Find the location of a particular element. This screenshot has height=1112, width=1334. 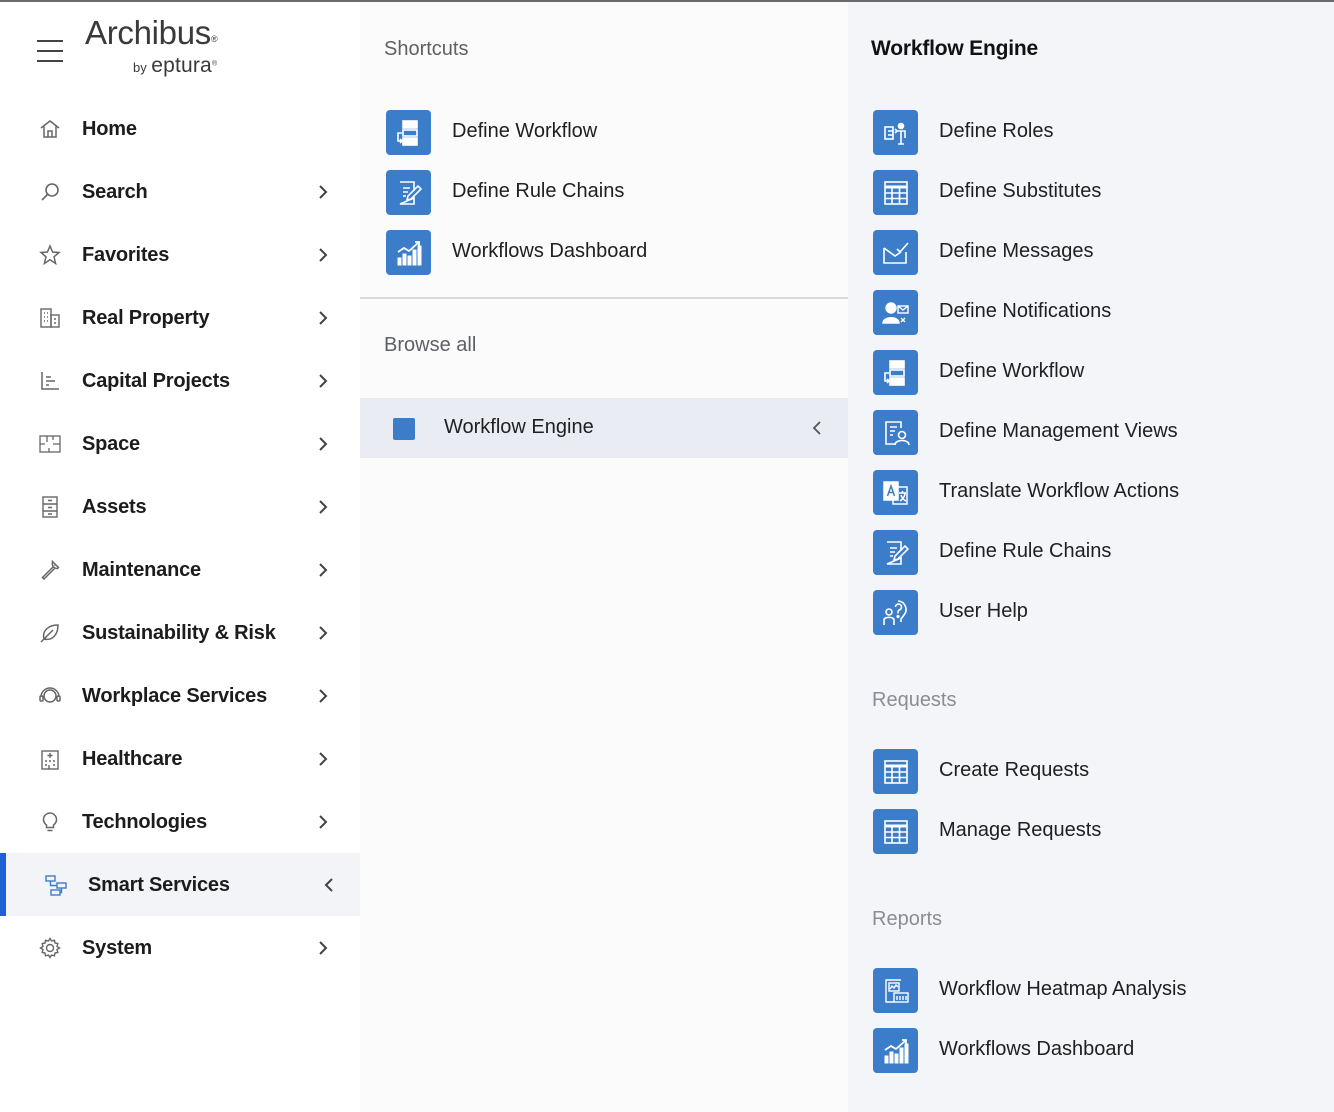

reports-heading: Reports is located at coordinates (907, 919).